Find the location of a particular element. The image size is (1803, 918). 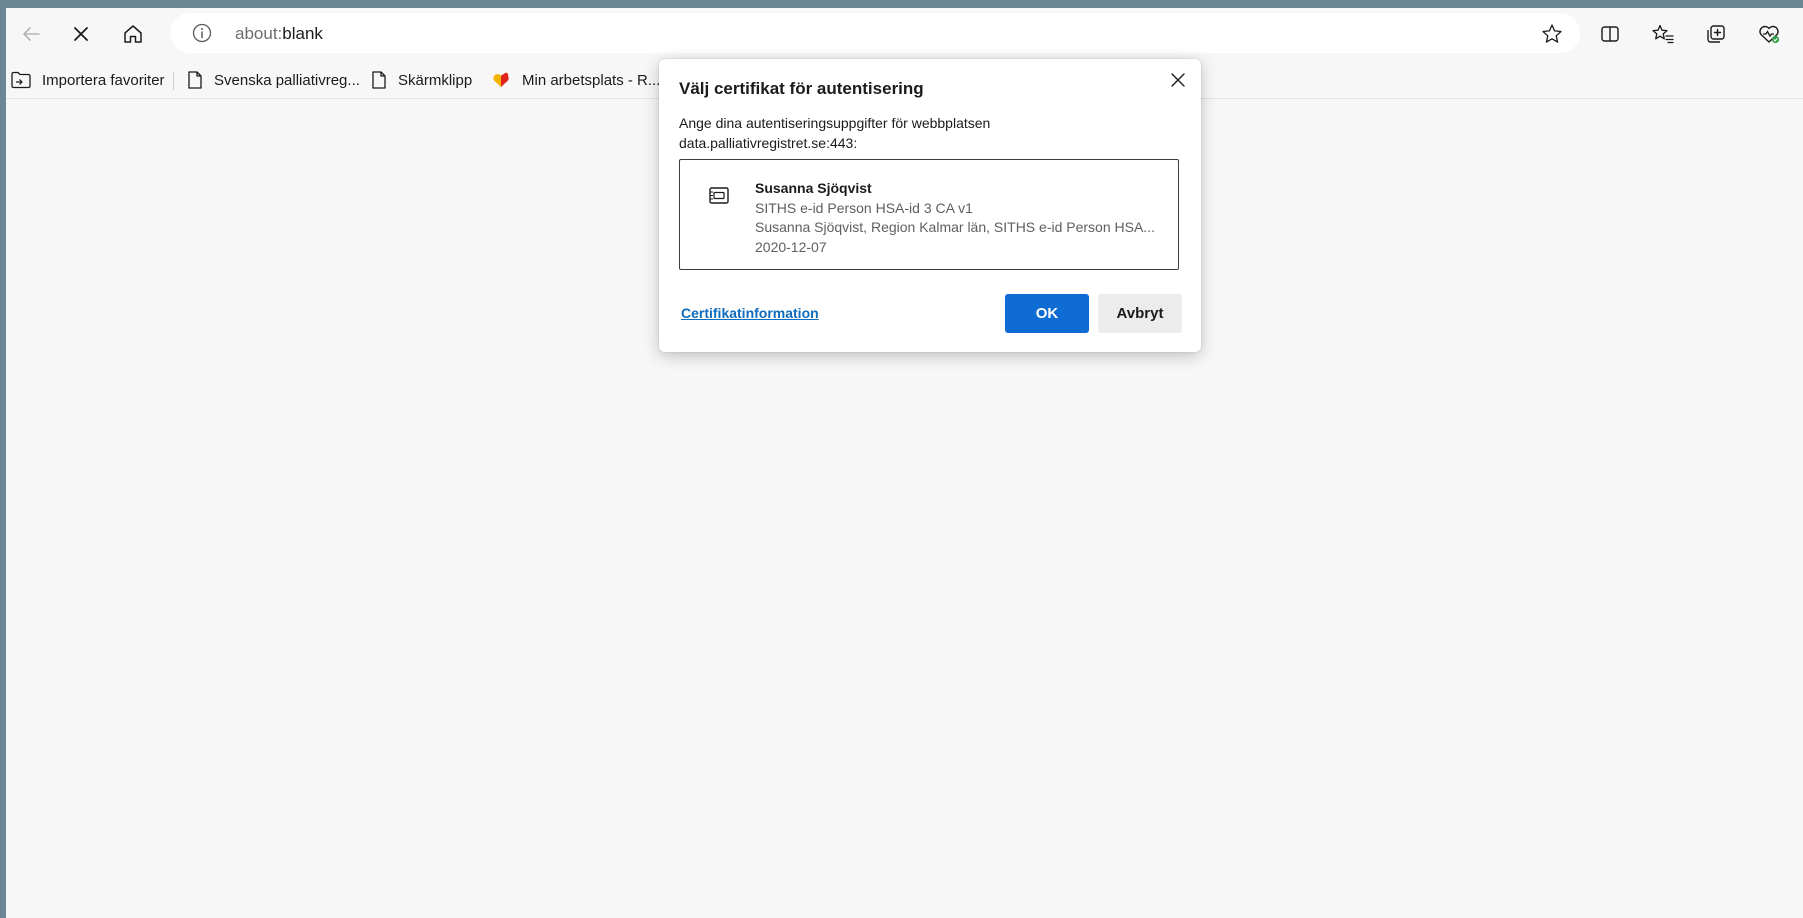

certificate-name: Susanna Sjöqvist is located at coordinates (813, 188).